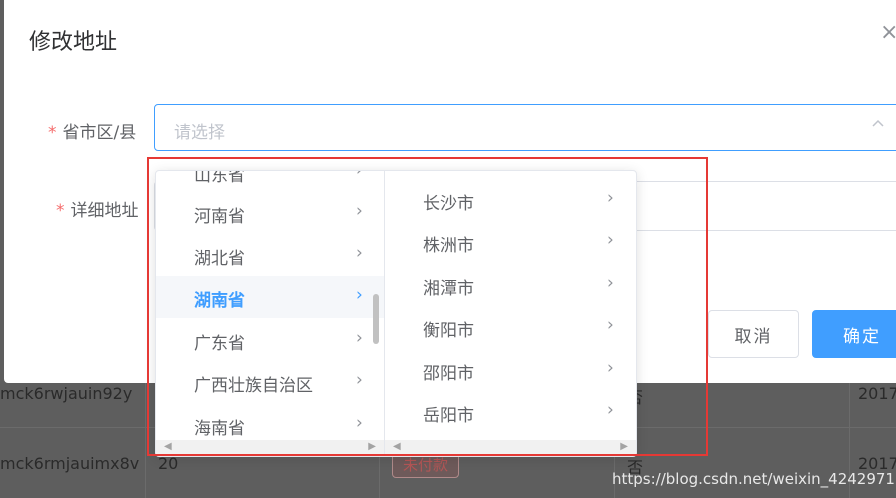 Image resolution: width=896 pixels, height=498 pixels. Describe the element at coordinates (888, 32) in the screenshot. I see `close-icon: ×` at that location.